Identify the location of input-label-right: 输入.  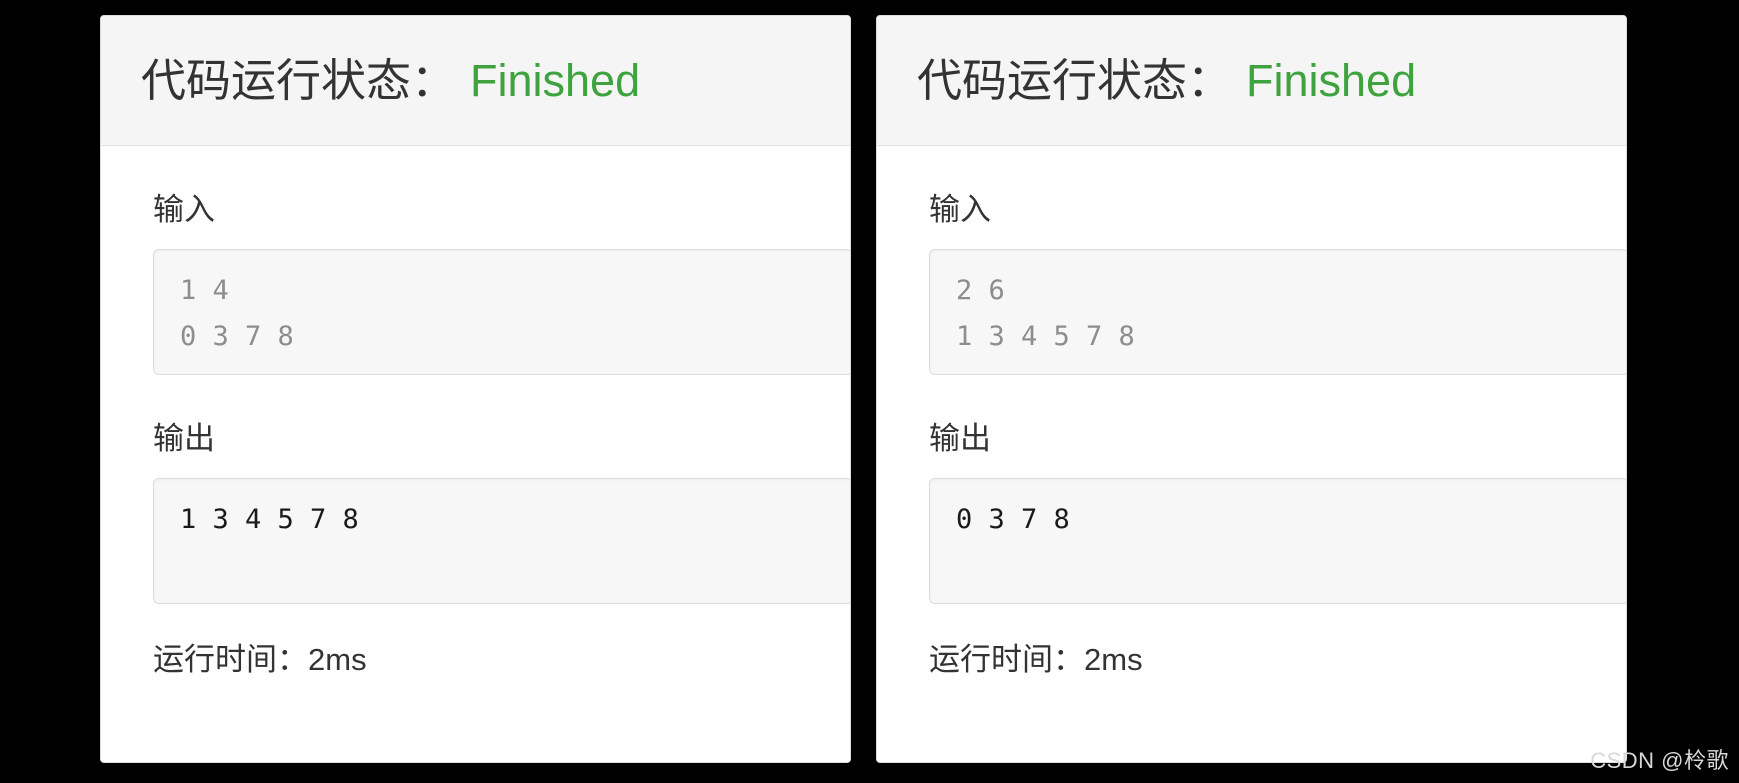
(960, 209).